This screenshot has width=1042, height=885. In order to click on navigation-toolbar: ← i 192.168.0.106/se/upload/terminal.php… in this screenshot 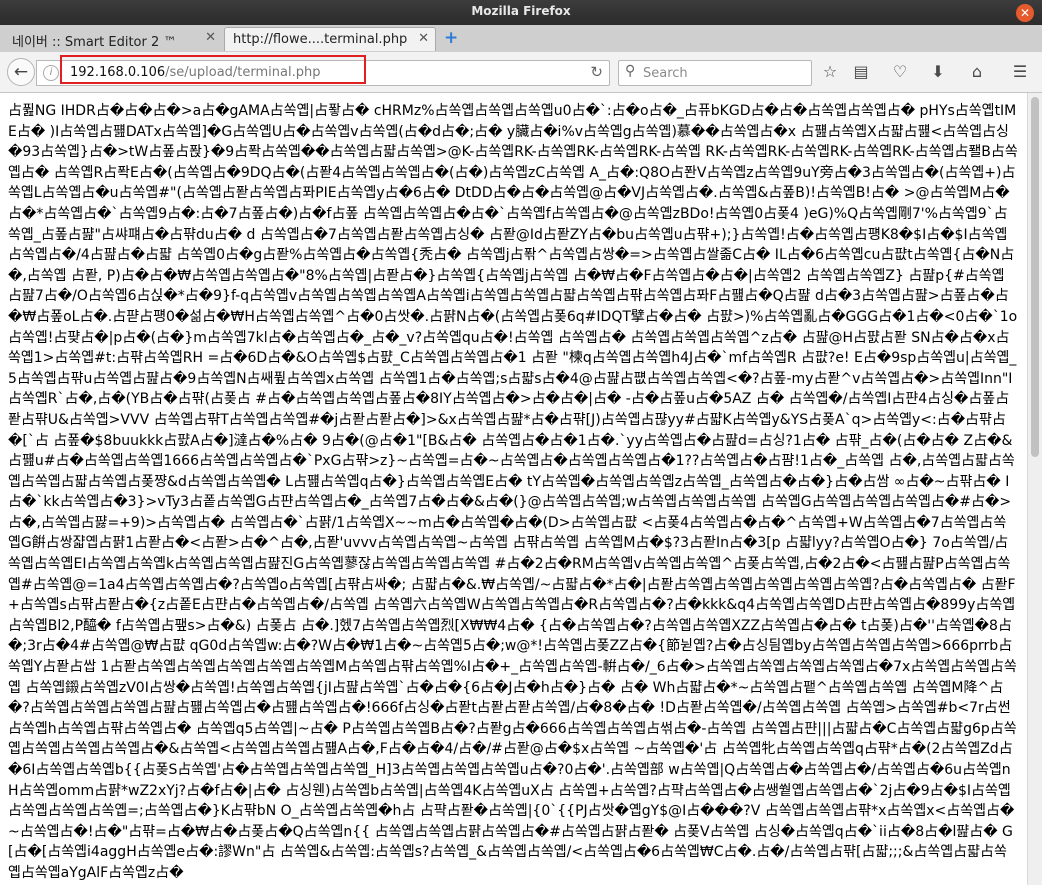, I will do `click(521, 72)`.